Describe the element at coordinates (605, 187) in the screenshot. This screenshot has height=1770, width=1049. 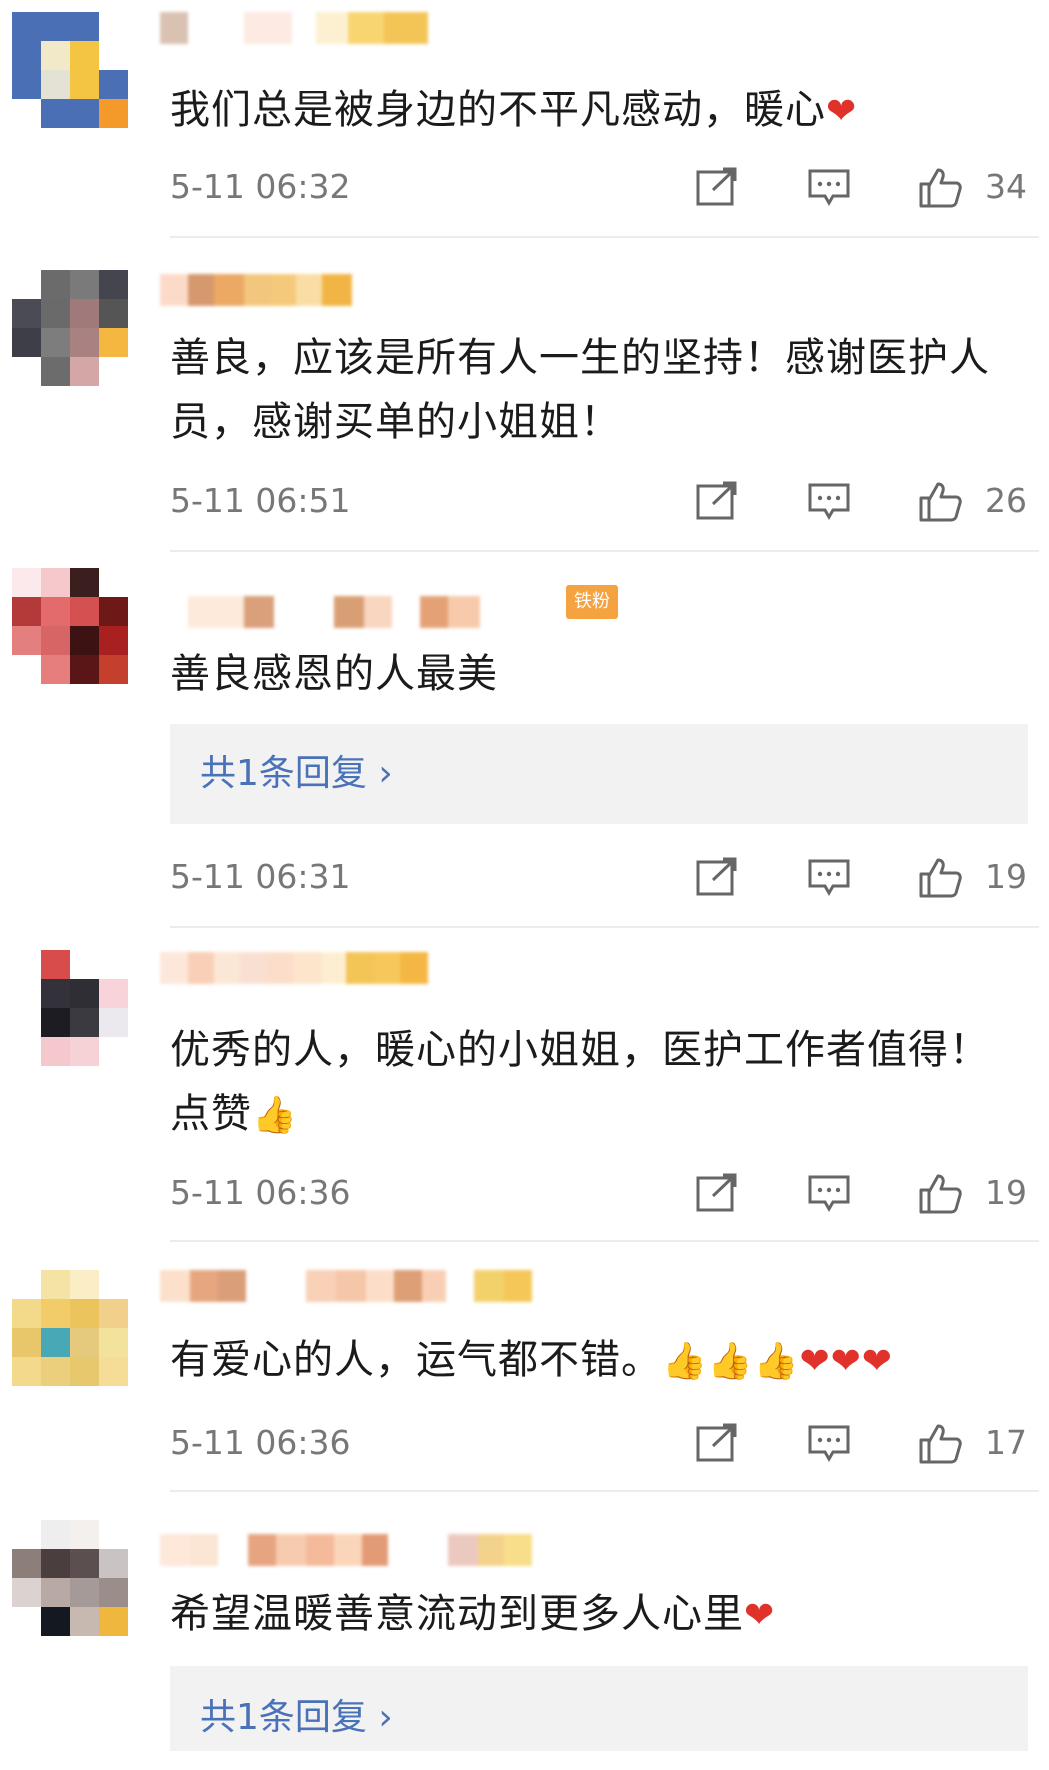
I see `comment-meta: 5-11 06:32 34` at that location.